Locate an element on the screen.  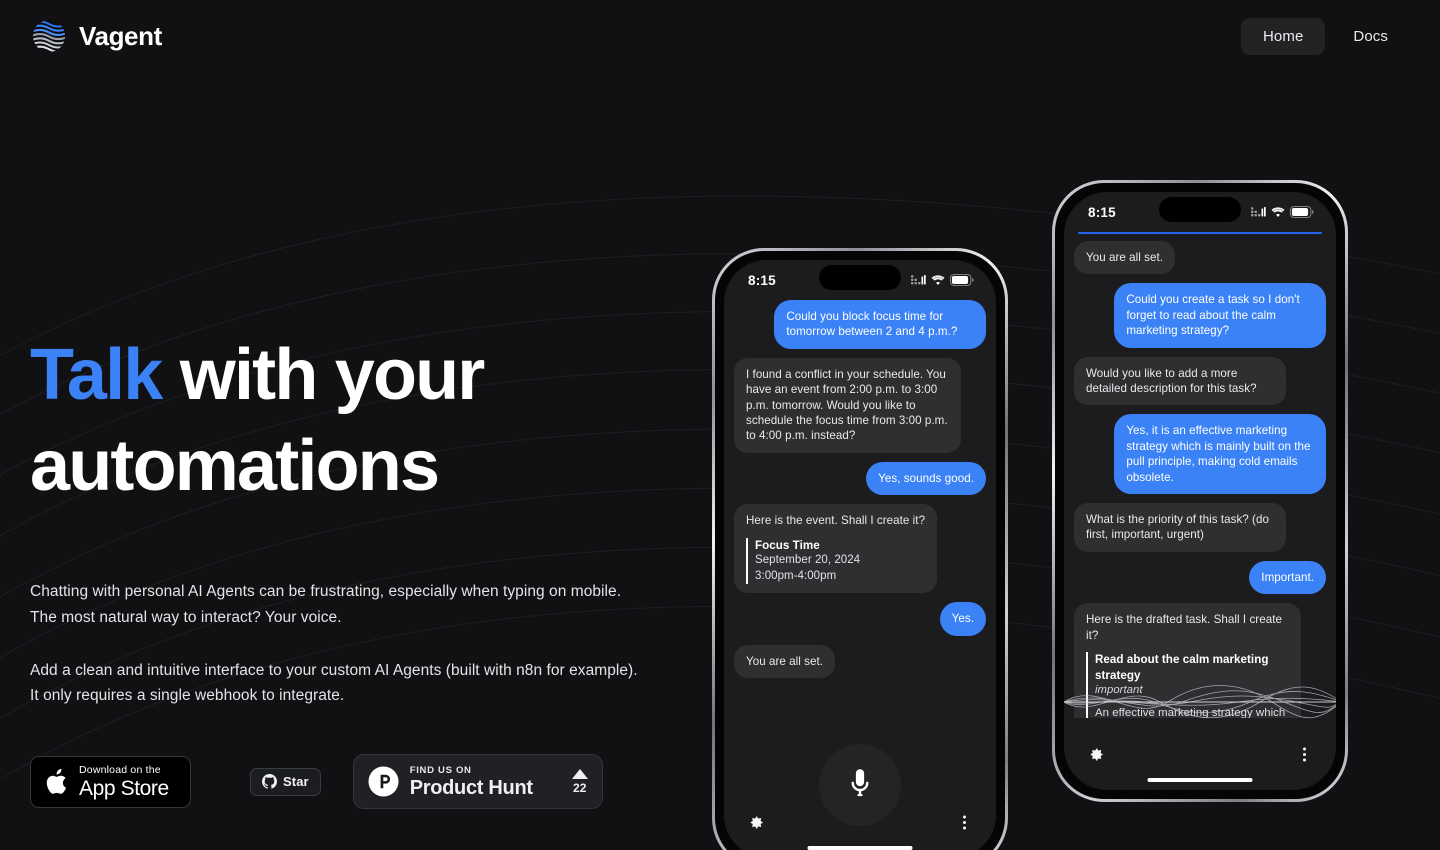
app-store-button: Download on the App Store is located at coordinates (110, 781).